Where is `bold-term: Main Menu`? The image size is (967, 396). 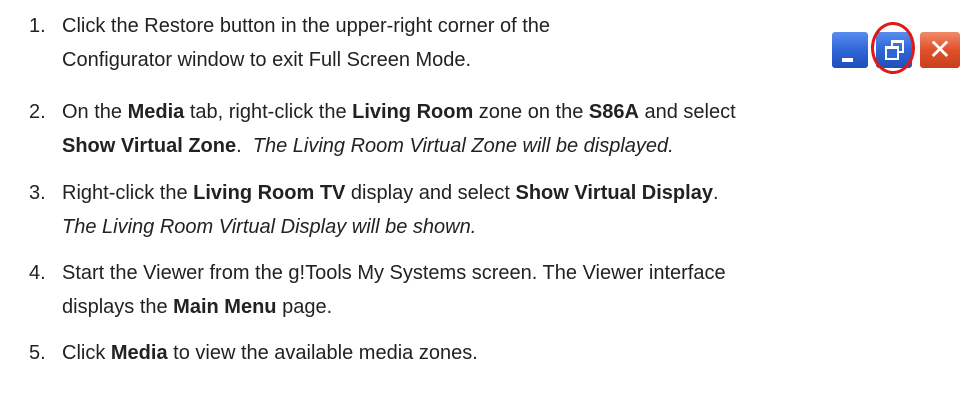 bold-term: Main Menu is located at coordinates (225, 307).